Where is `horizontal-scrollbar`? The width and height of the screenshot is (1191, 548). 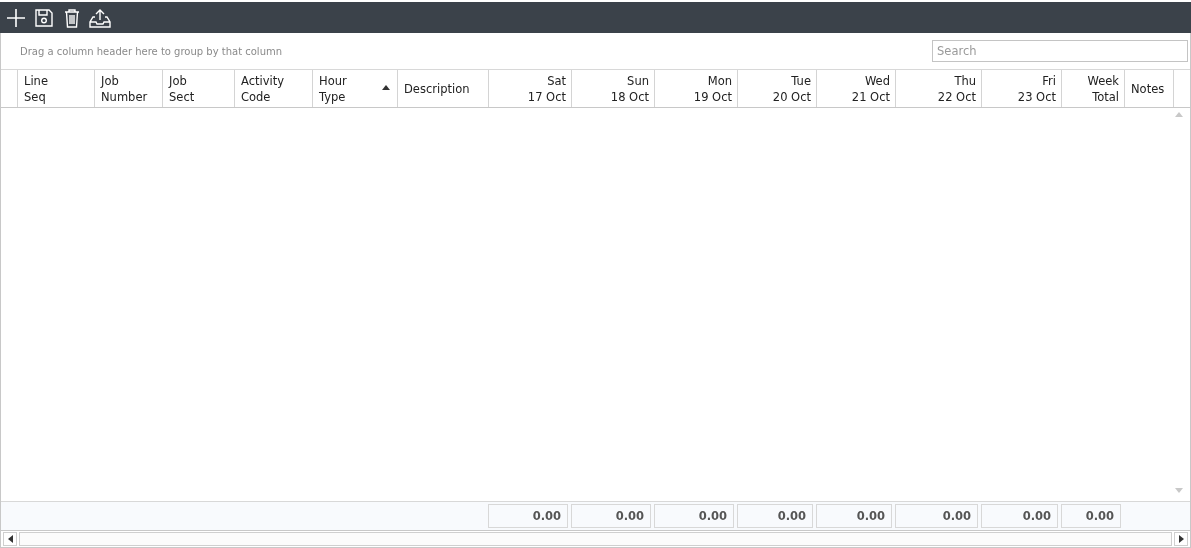
horizontal-scrollbar is located at coordinates (595, 539).